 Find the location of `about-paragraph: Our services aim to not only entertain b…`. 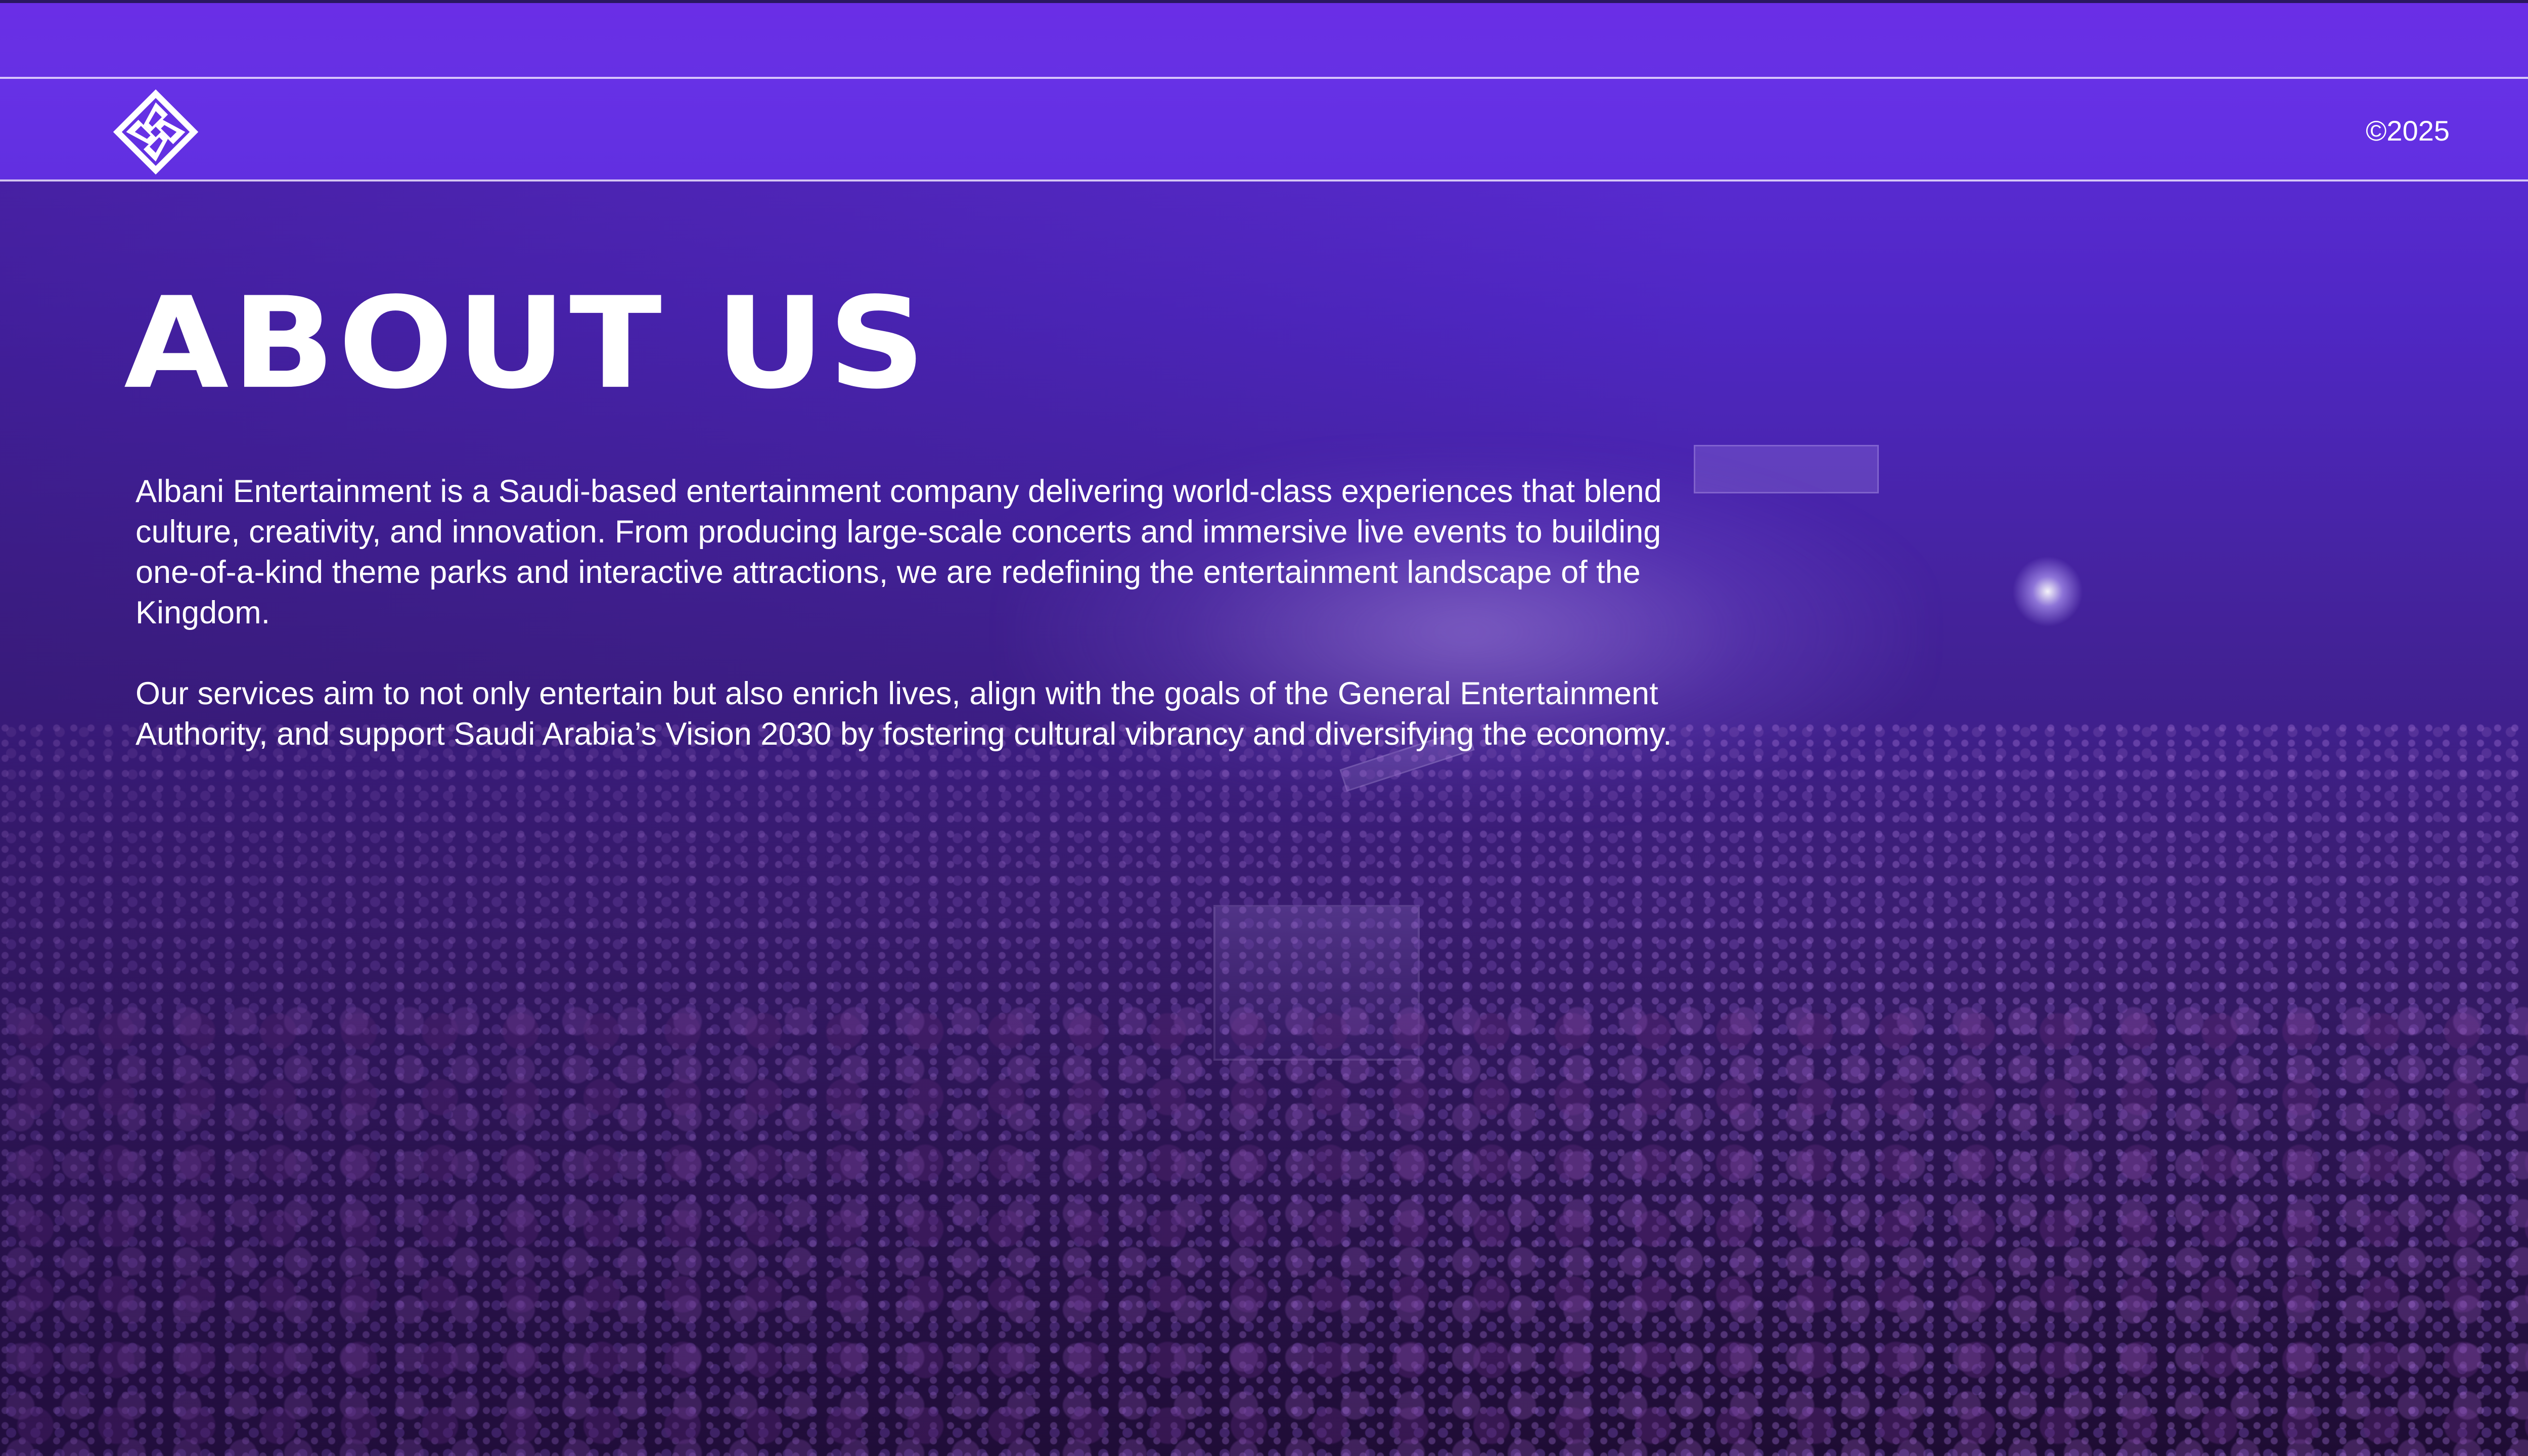

about-paragraph: Our services aim to not only entertain b… is located at coordinates (904, 714).